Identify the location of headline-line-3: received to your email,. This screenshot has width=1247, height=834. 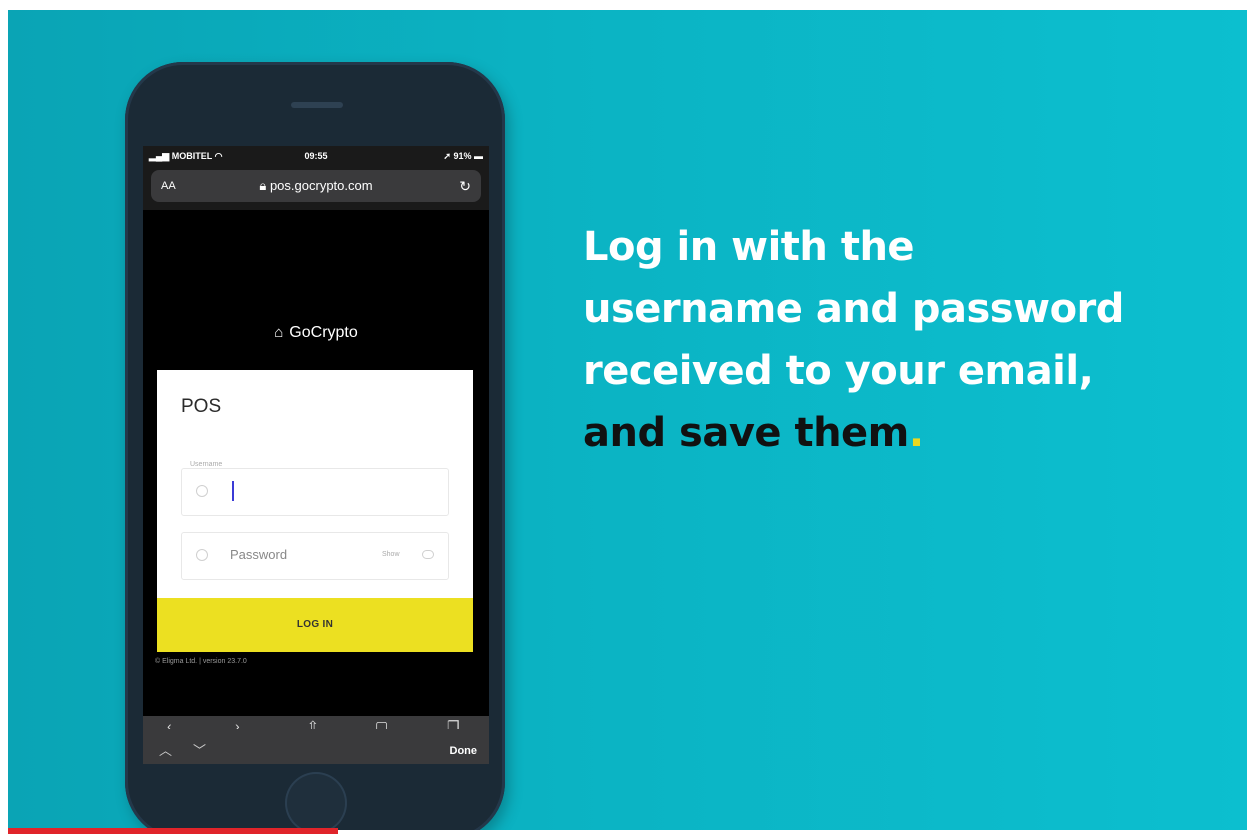
(838, 371).